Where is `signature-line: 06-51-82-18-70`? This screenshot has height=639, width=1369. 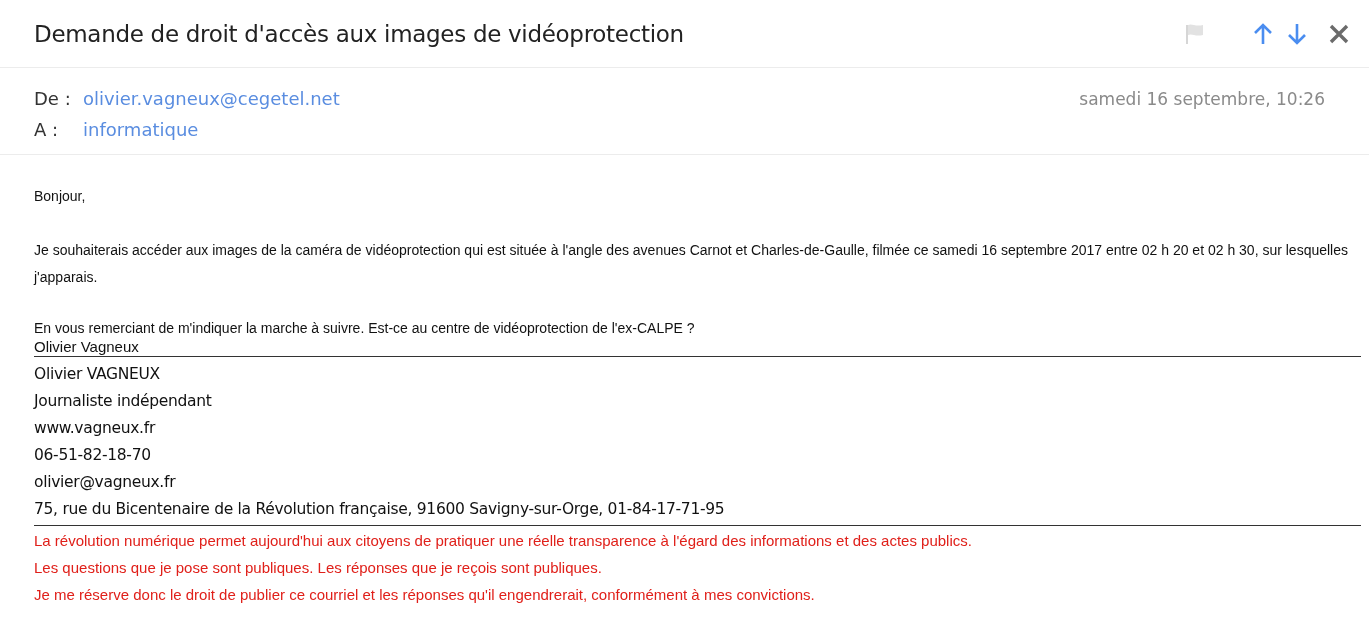 signature-line: 06-51-82-18-70 is located at coordinates (93, 455).